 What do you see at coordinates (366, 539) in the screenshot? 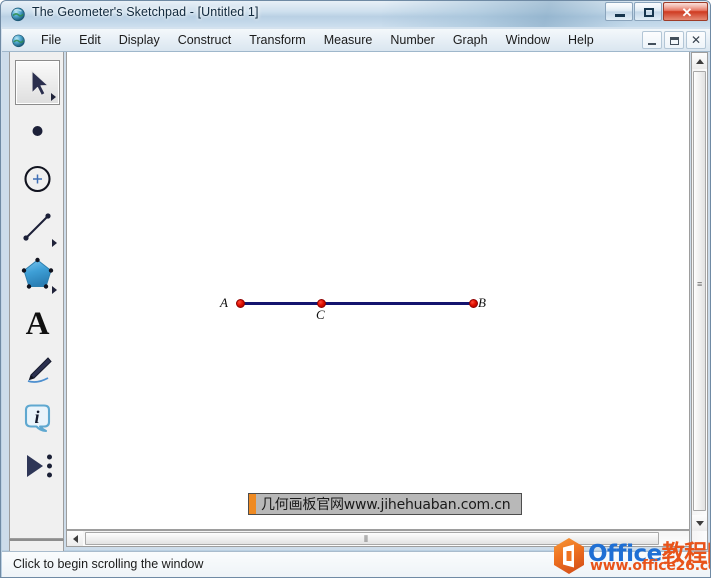
I see `horizontal-scrollbar-grip: ⦀` at bounding box center [366, 539].